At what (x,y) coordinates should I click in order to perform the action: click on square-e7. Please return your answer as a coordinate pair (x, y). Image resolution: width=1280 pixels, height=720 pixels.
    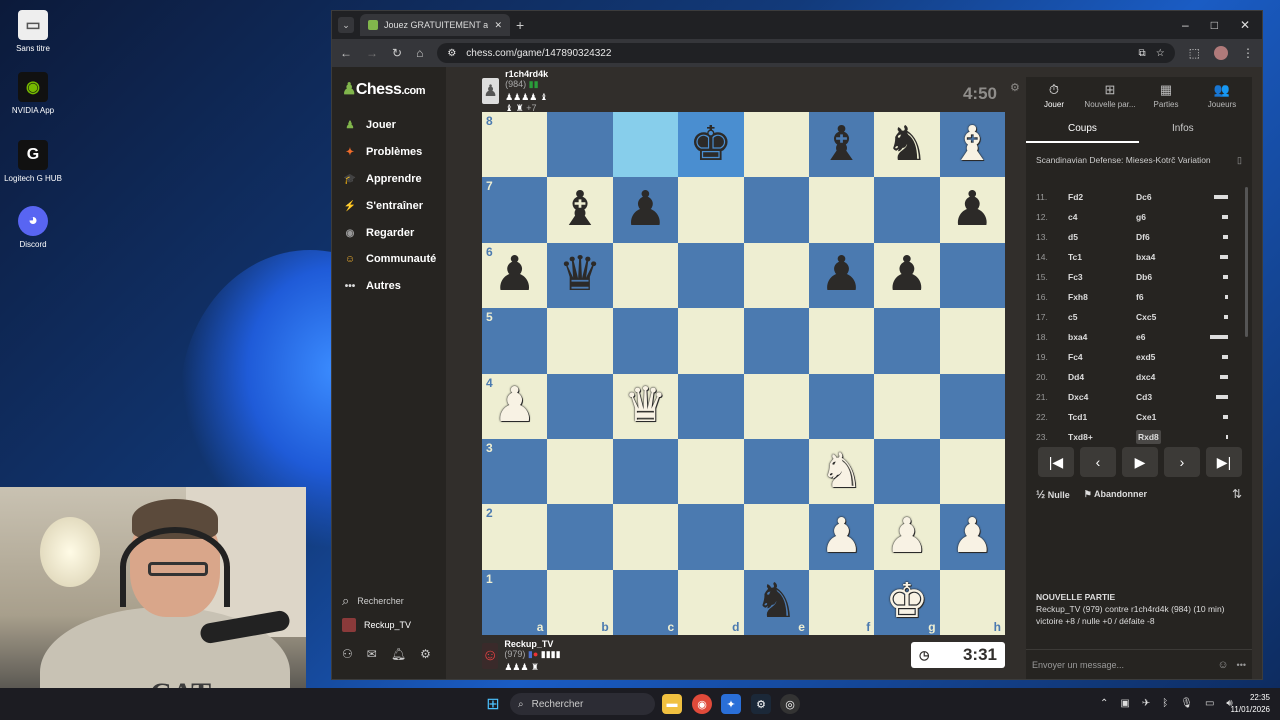
    Looking at the image, I should click on (776, 210).